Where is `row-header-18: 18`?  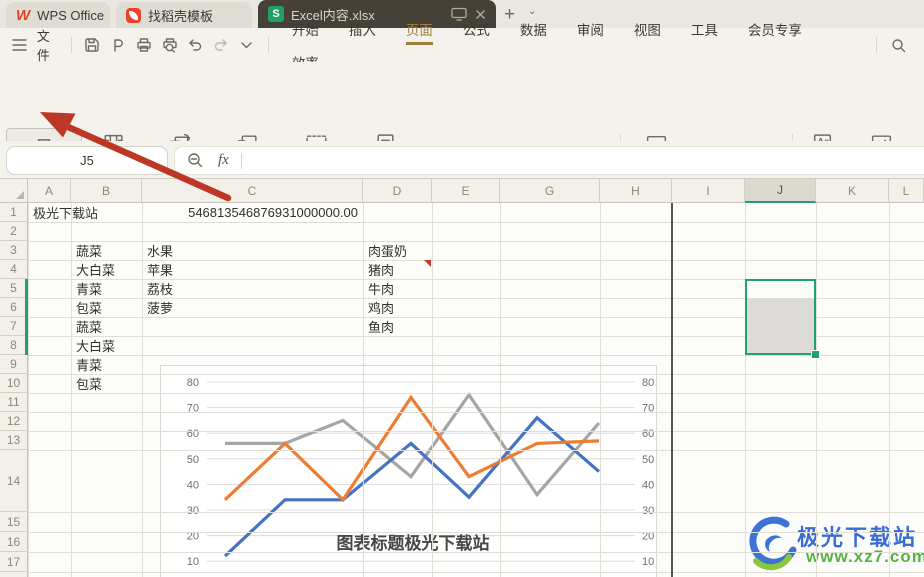 row-header-18: 18 is located at coordinates (14, 574).